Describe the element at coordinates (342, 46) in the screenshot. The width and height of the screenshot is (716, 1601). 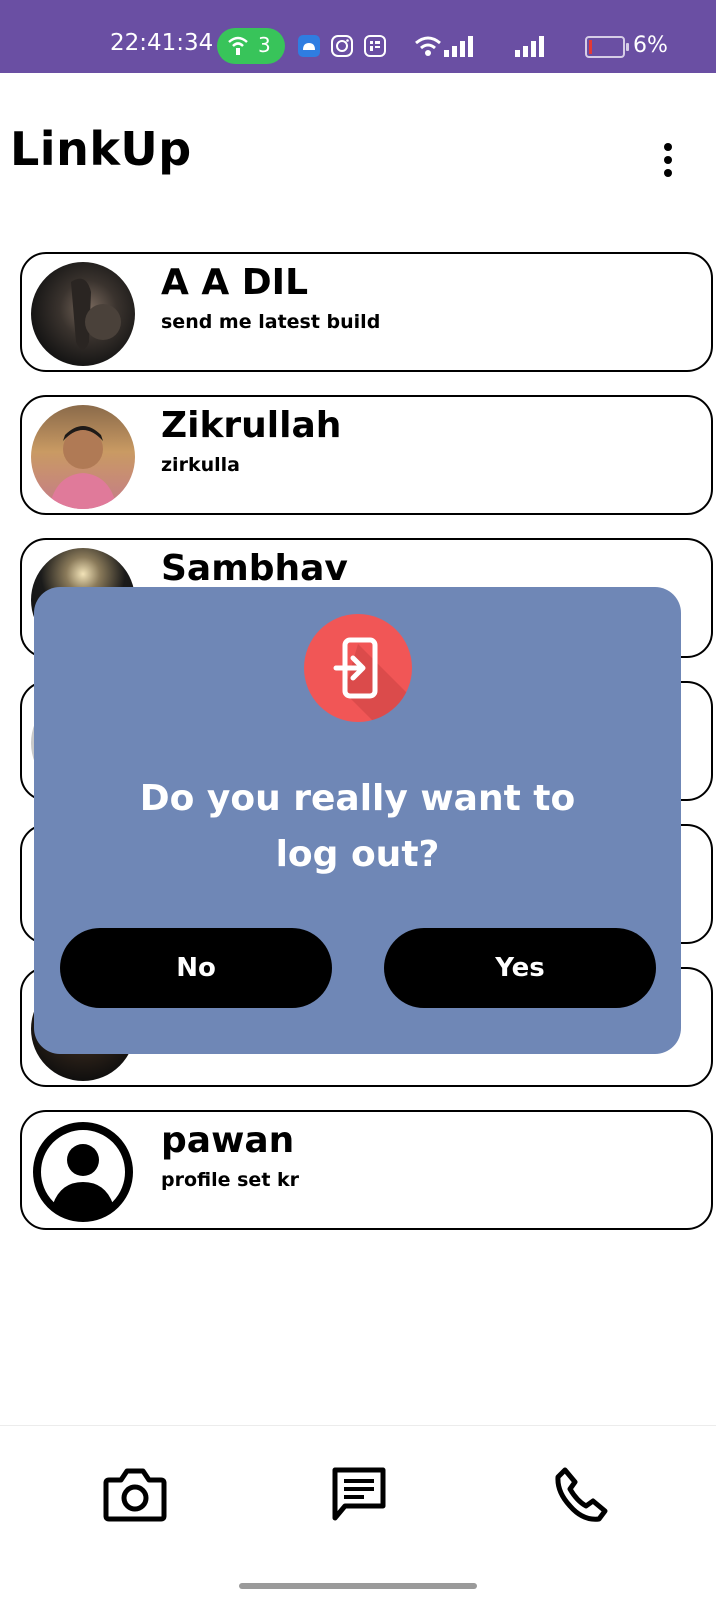
I see `instagram-icon` at that location.